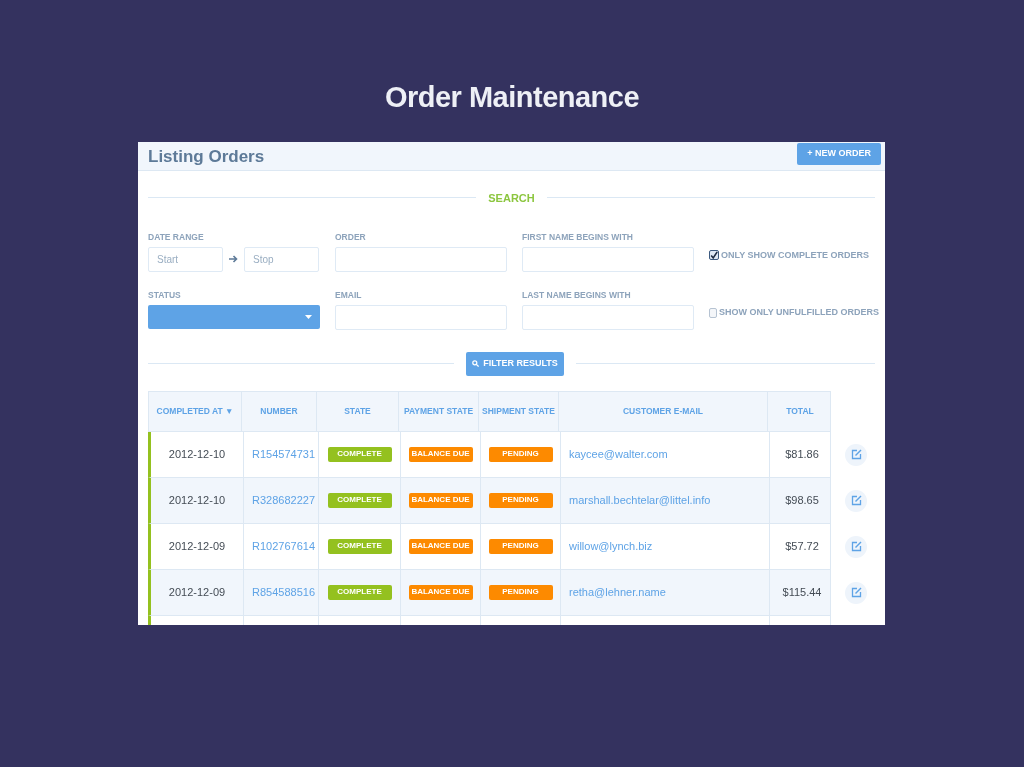  I want to click on checkbox-label: ONLY SHOW COMPLETE ORDERS, so click(795, 255).